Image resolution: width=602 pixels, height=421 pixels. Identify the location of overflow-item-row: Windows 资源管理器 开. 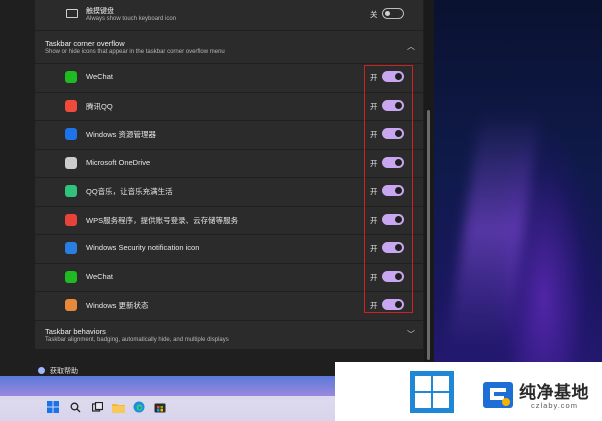
(229, 134).